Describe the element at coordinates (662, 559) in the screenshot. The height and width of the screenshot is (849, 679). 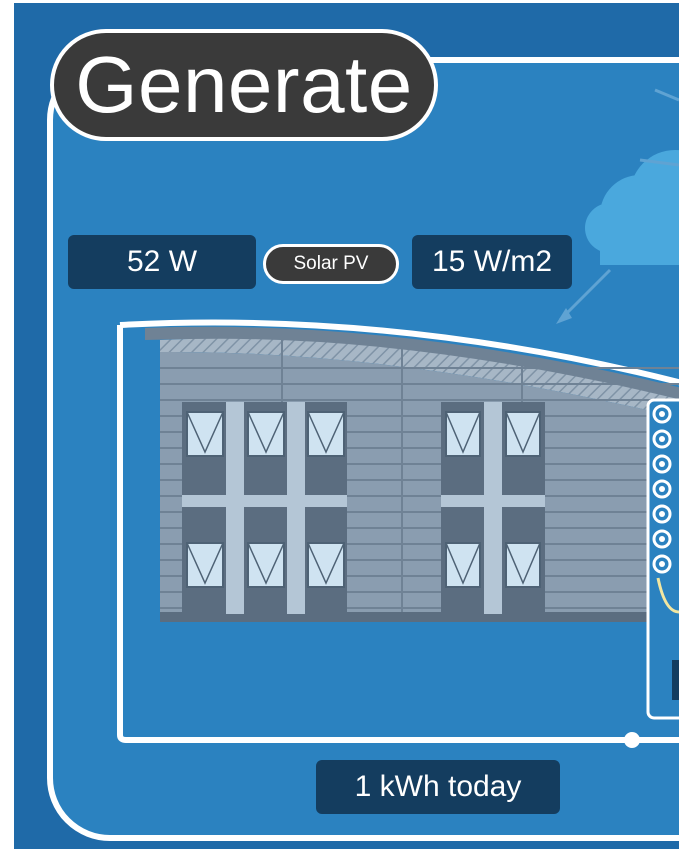
I see `coil-icon` at that location.